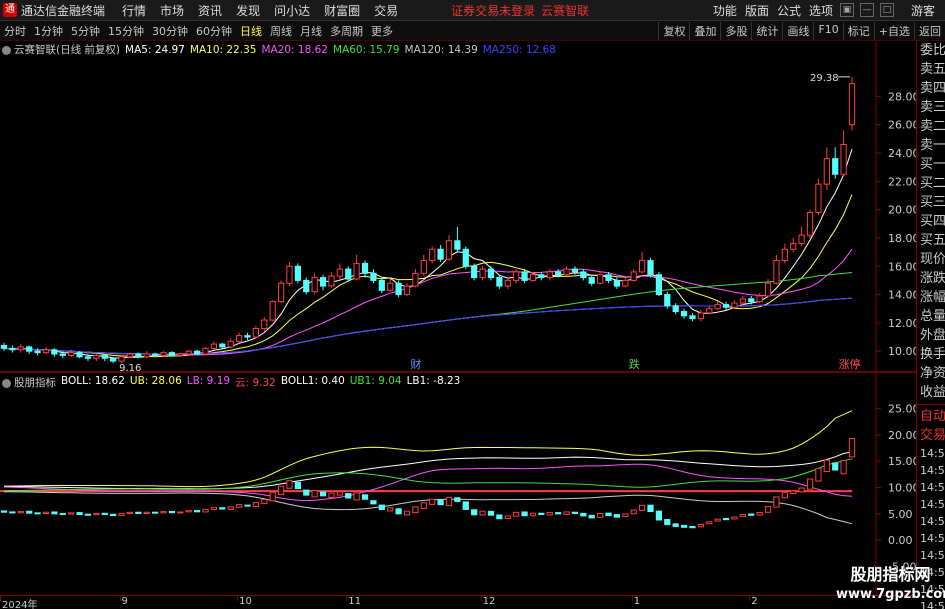 The image size is (945, 609). I want to click on period-tab-4: 30分钟, so click(170, 31).